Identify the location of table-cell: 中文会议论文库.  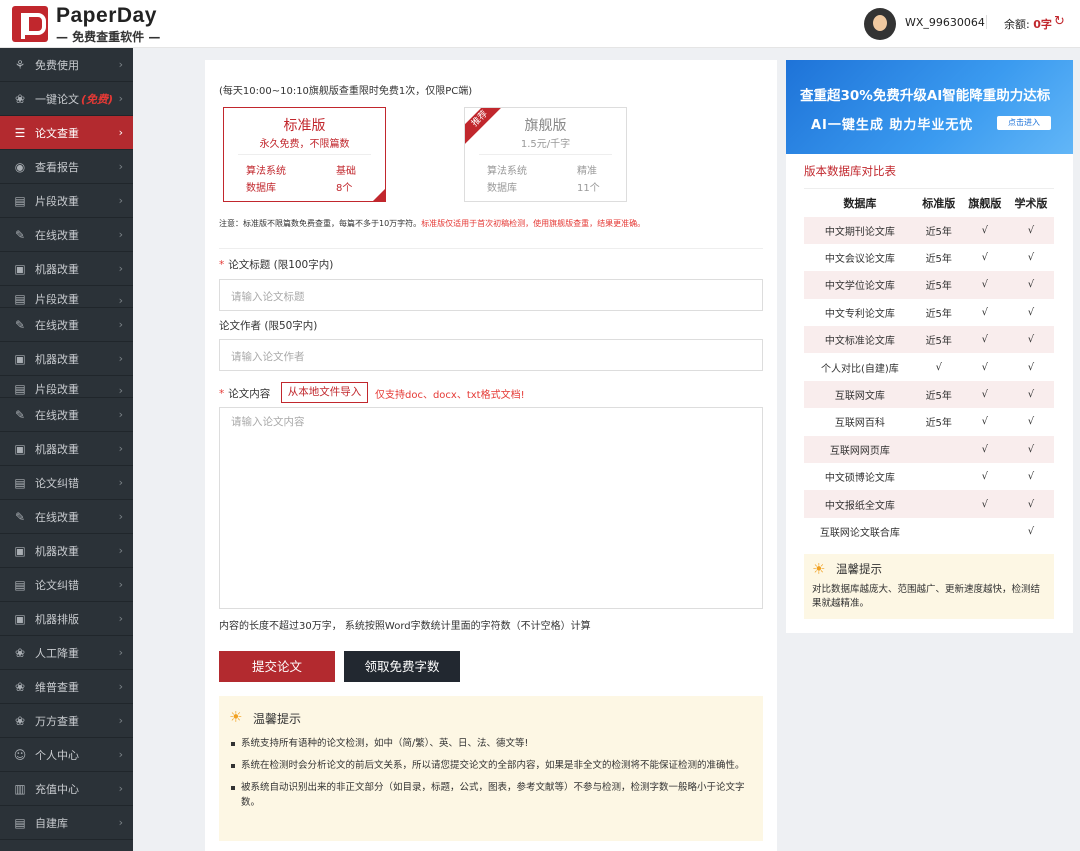
(859, 260).